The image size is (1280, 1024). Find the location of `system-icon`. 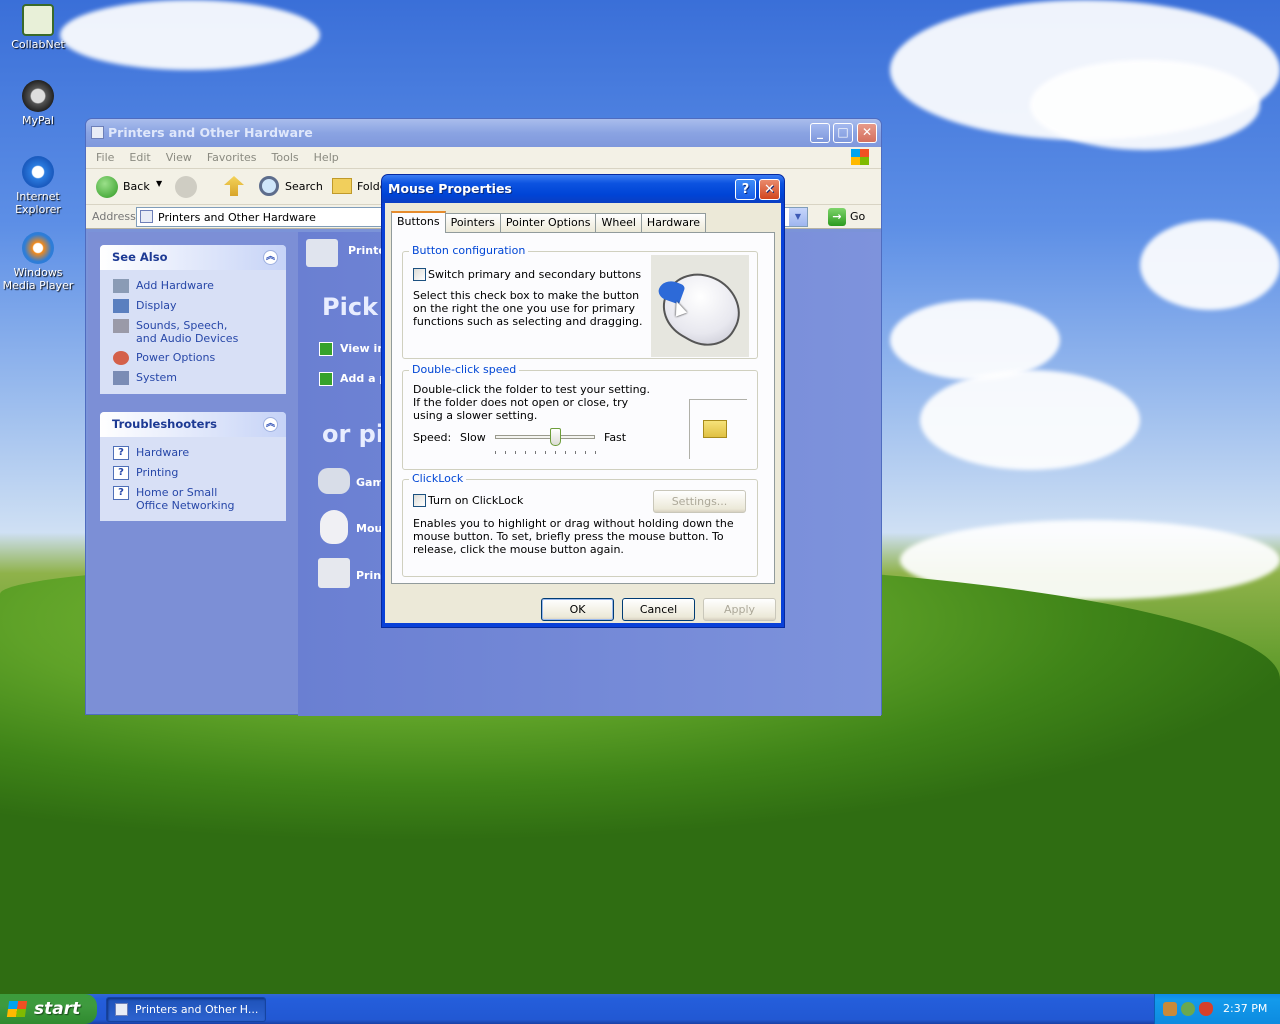

system-icon is located at coordinates (121, 378).